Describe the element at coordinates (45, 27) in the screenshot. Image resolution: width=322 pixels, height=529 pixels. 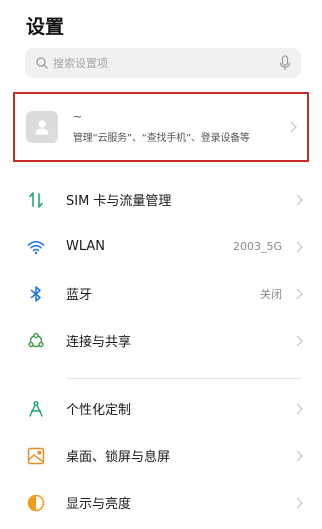
I see `page-title: 设置` at that location.